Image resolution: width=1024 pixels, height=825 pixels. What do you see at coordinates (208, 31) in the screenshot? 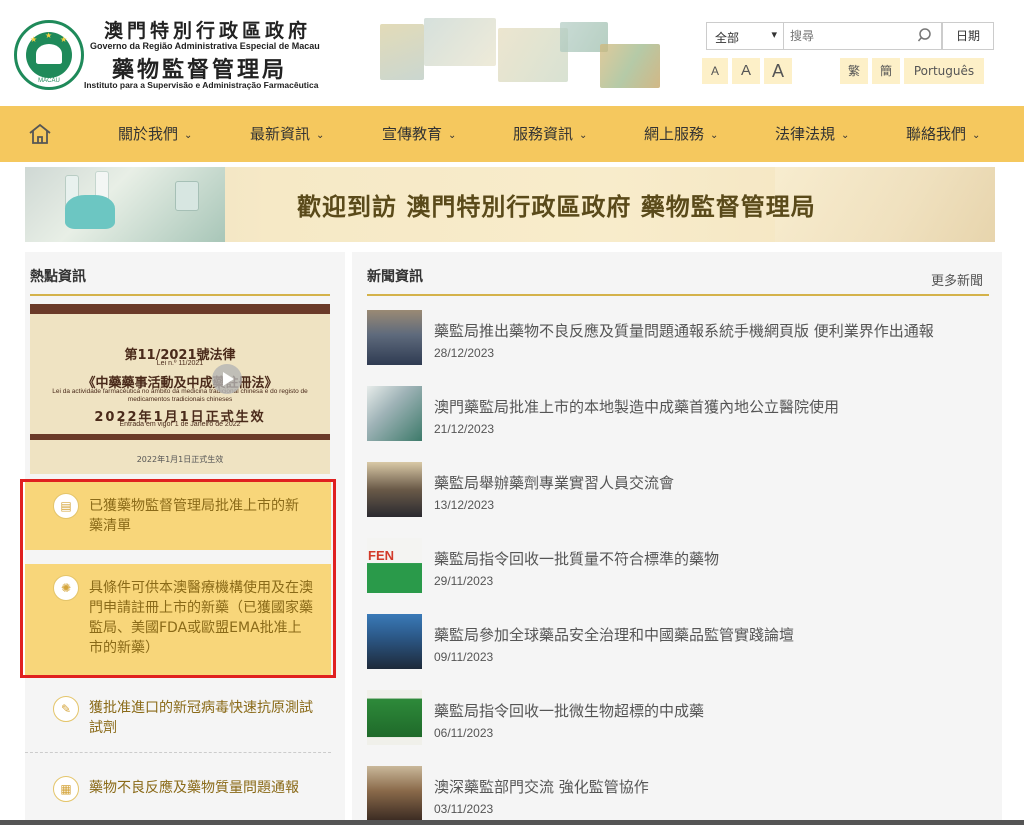
I see `government-name-chinese: 澳門特別行政區政府` at bounding box center [208, 31].